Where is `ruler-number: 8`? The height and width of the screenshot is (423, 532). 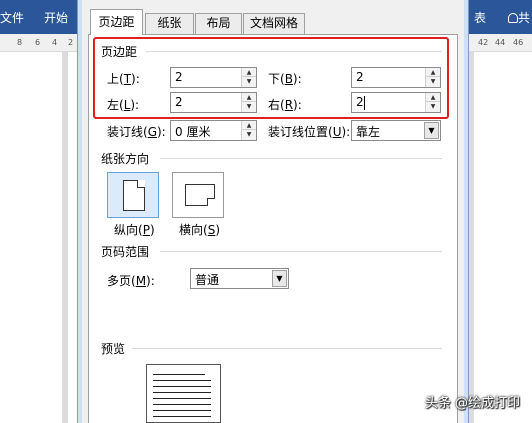 ruler-number: 8 is located at coordinates (20, 42).